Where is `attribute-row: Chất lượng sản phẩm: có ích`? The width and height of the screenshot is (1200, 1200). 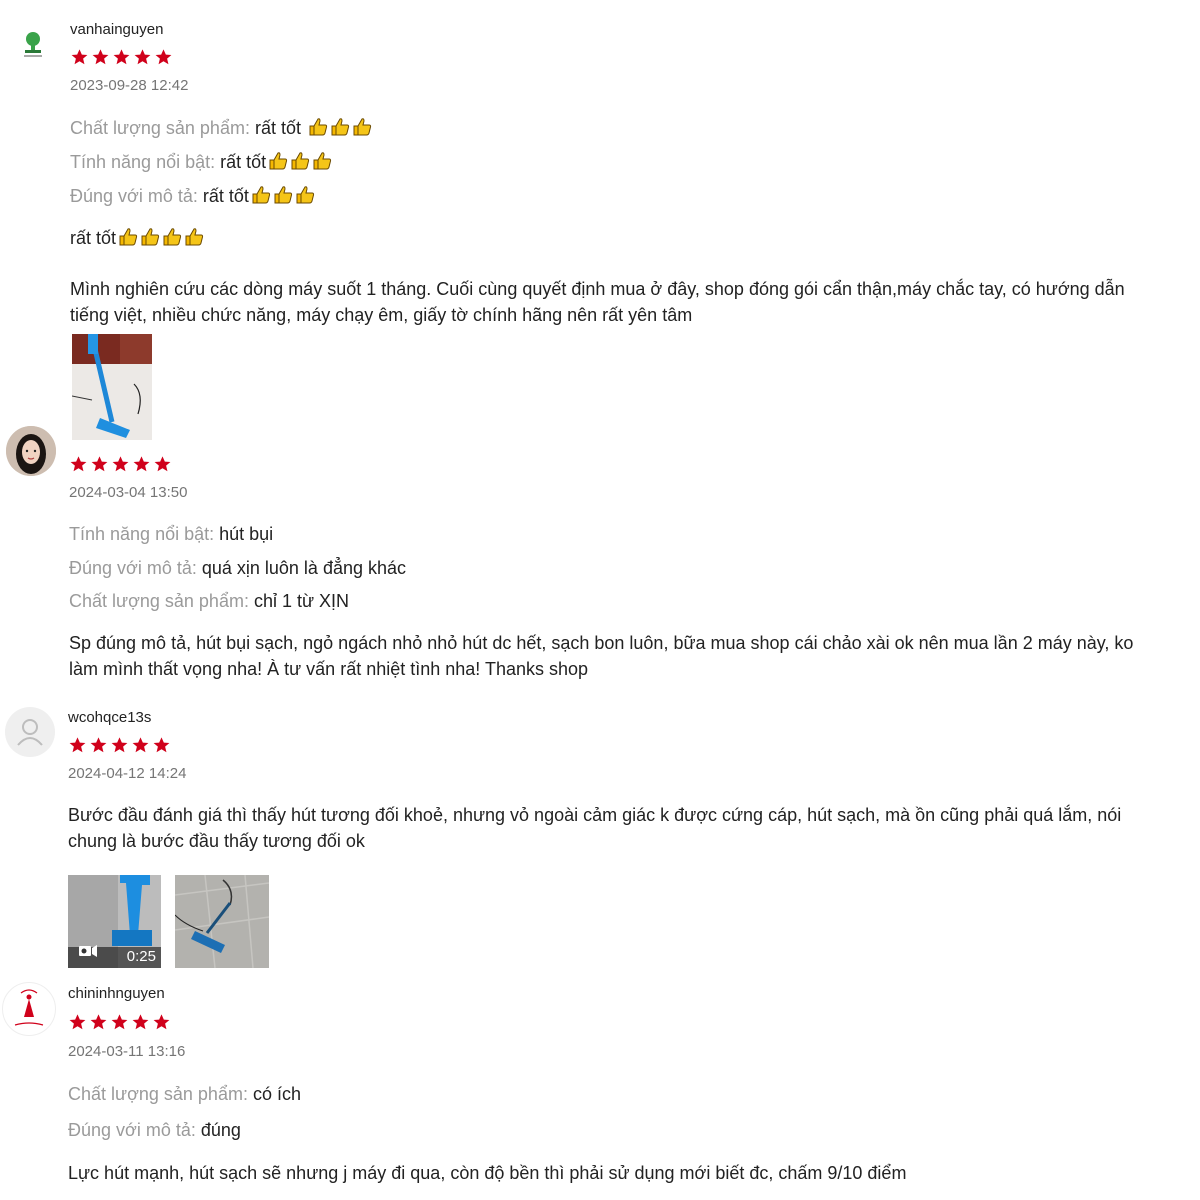
attribute-row: Chất lượng sản phẩm: có ích is located at coordinates (184, 1094).